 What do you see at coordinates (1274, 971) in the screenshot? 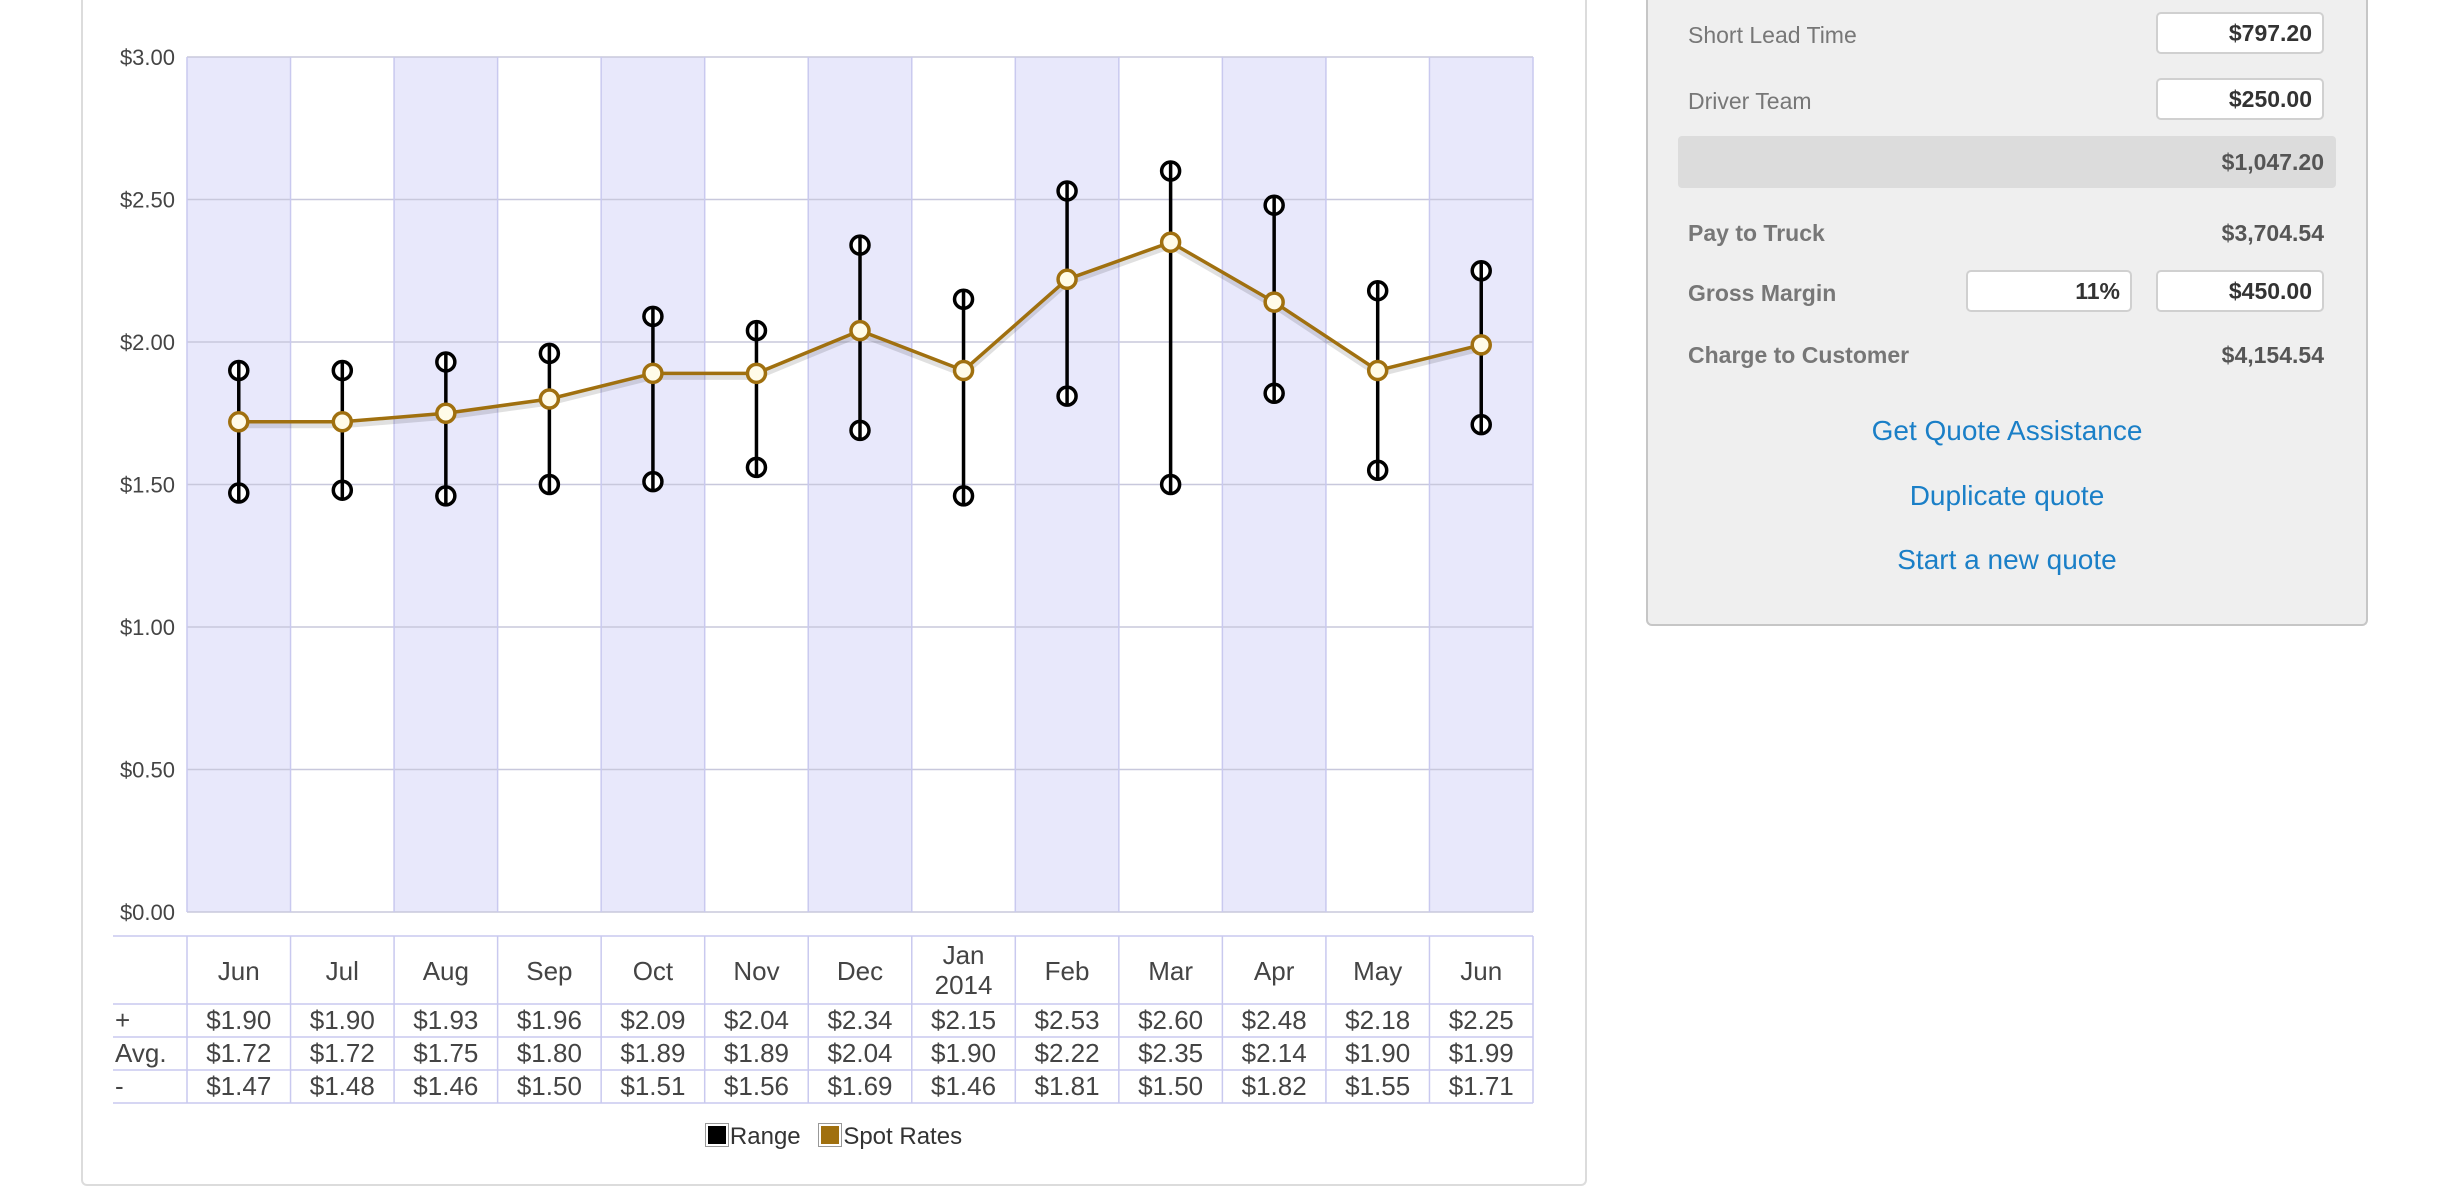
I see `x-category-label: Apr` at bounding box center [1274, 971].